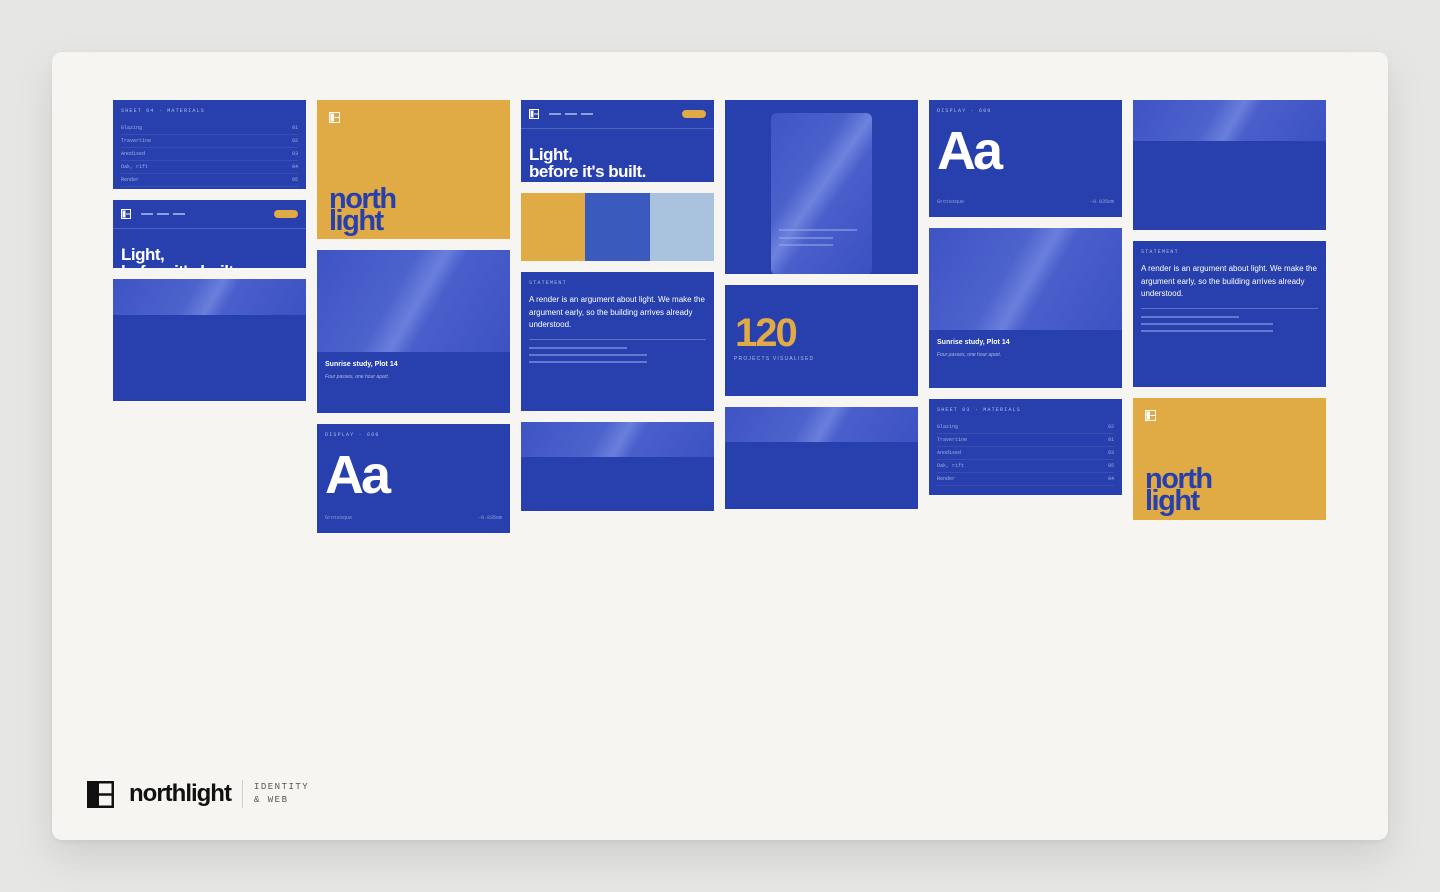 Image resolution: width=1440 pixels, height=892 pixels. What do you see at coordinates (281, 794) in the screenshot?
I see `footer-tagline: IDENTITY & WEB` at bounding box center [281, 794].